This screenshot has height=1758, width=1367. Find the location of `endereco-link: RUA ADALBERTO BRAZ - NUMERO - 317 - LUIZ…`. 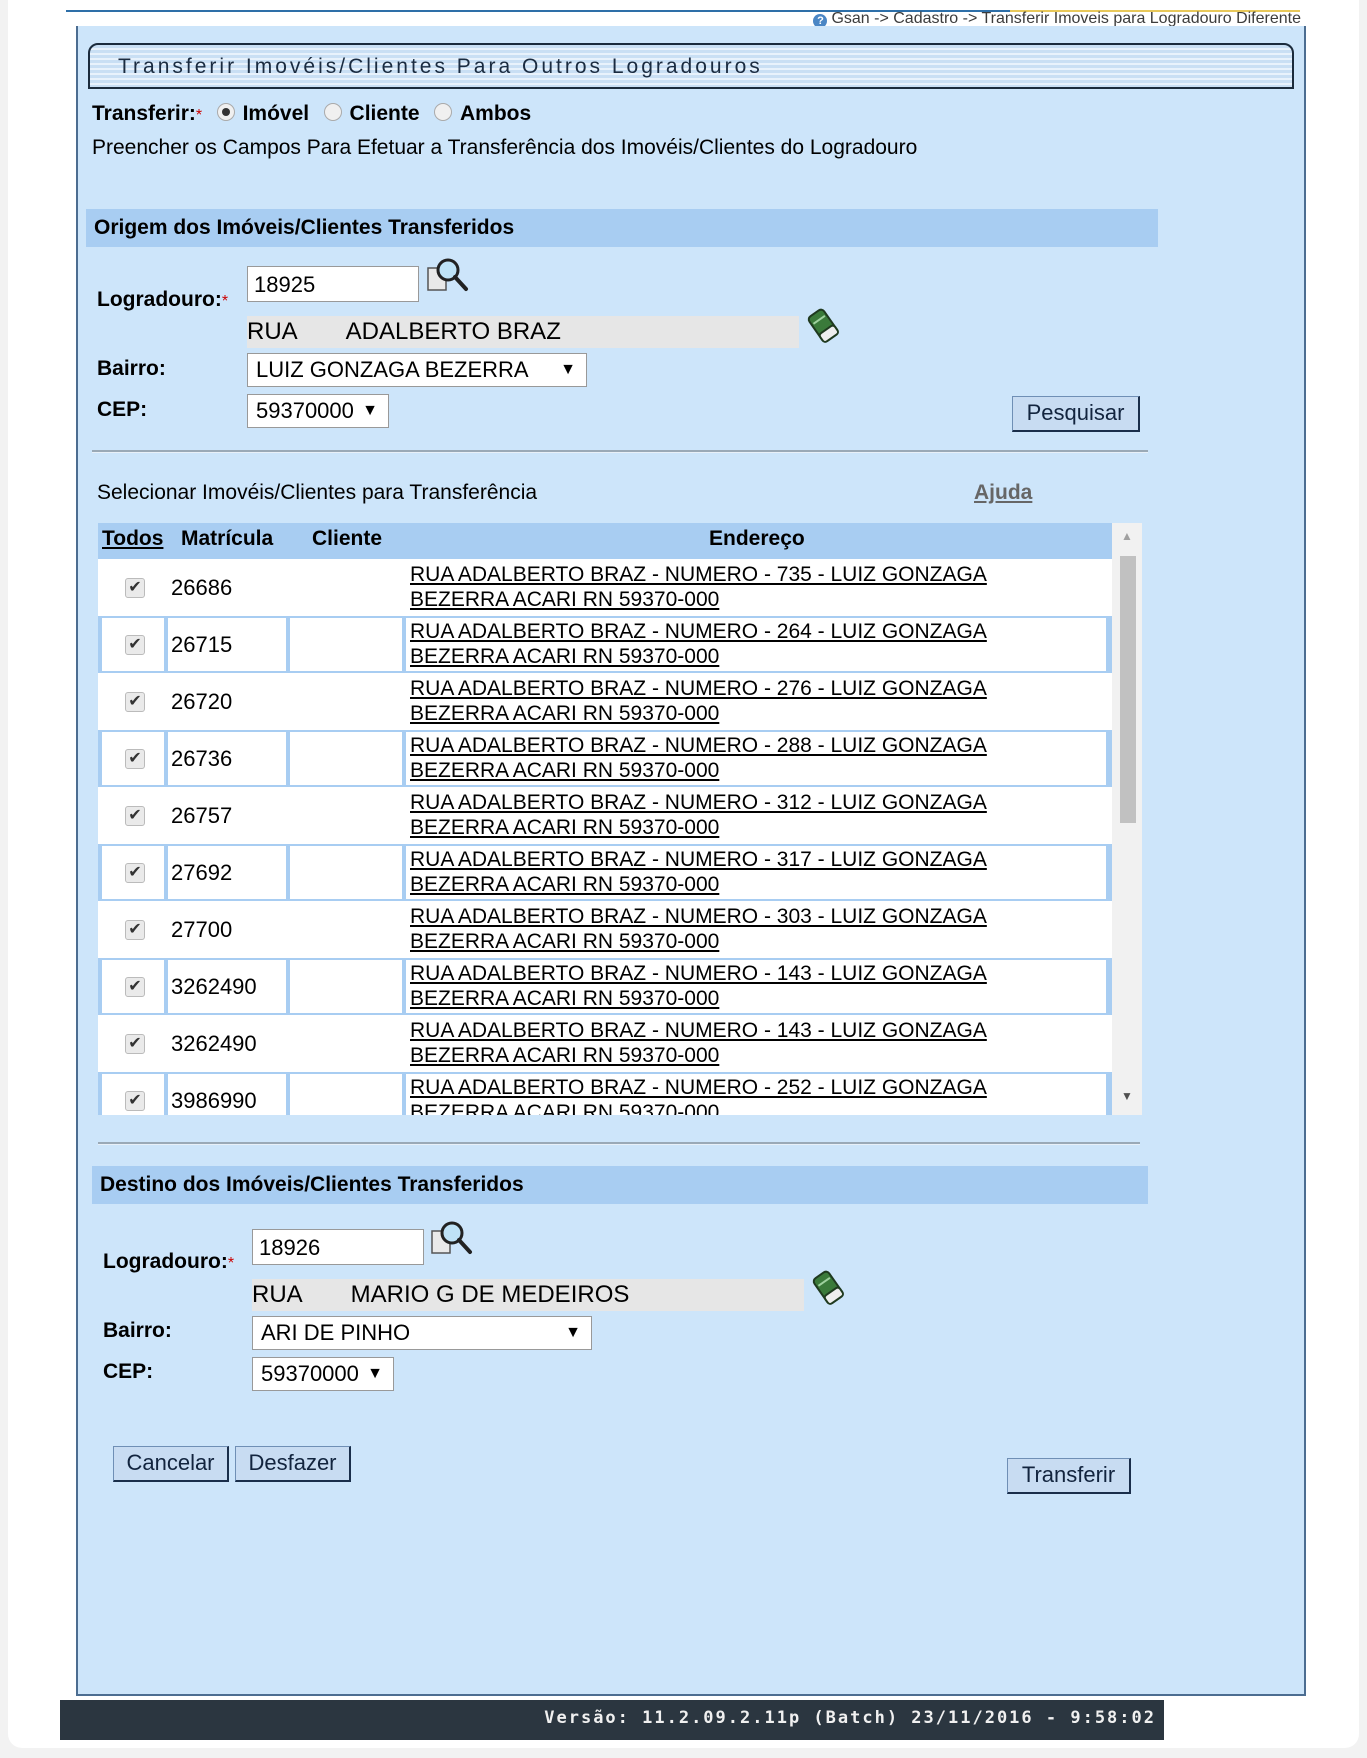

endereco-link: RUA ADALBERTO BRAZ - NUMERO - 317 - LUIZ… is located at coordinates (756, 872).